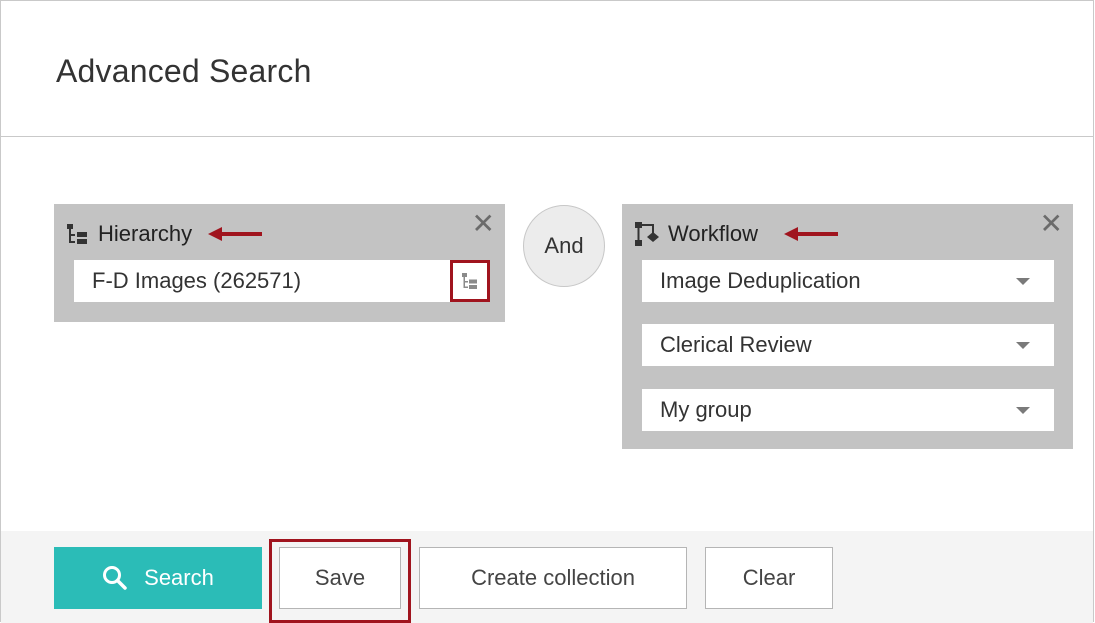 This screenshot has height=623, width=1095. I want to click on search-button-label: Search, so click(179, 577).